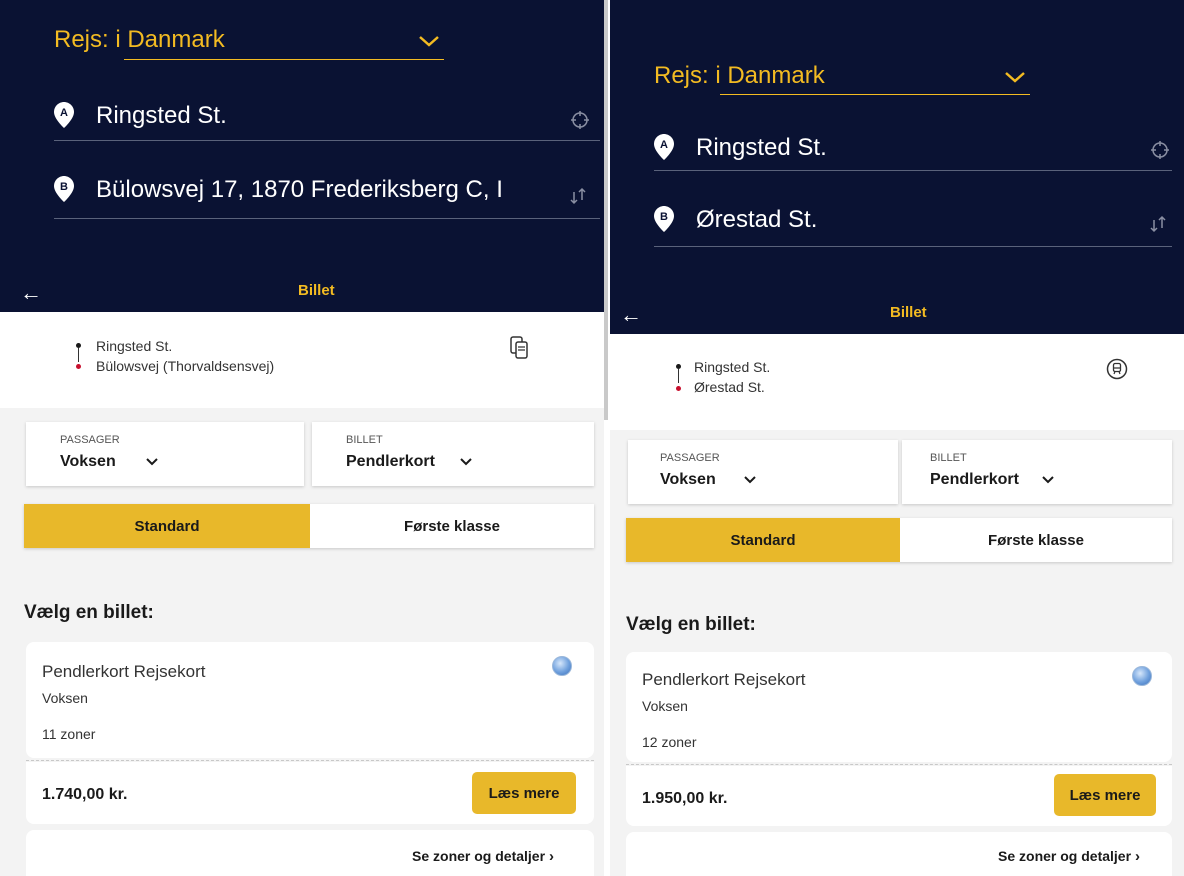  Describe the element at coordinates (321, 190) in the screenshot. I see `to-input: Bülowsvej 17, 1870 Frederiksberg C, I` at that location.